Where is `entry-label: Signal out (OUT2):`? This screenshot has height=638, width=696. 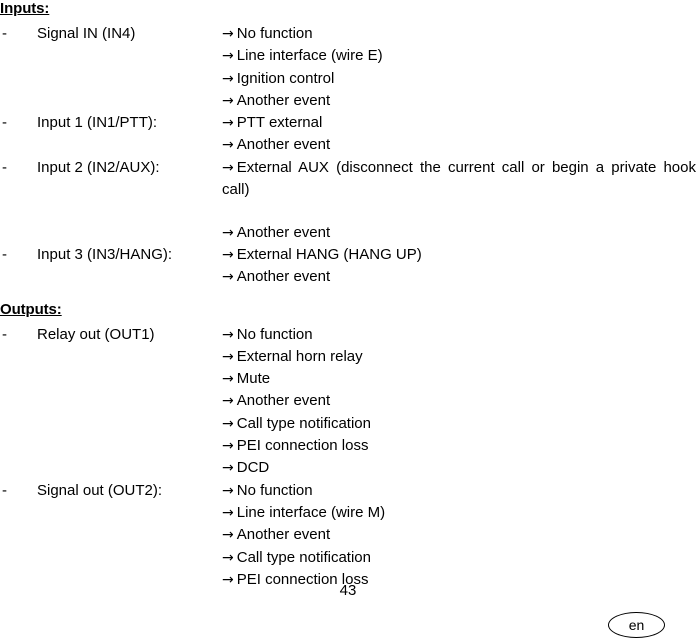 entry-label: Signal out (OUT2): is located at coordinates (100, 490).